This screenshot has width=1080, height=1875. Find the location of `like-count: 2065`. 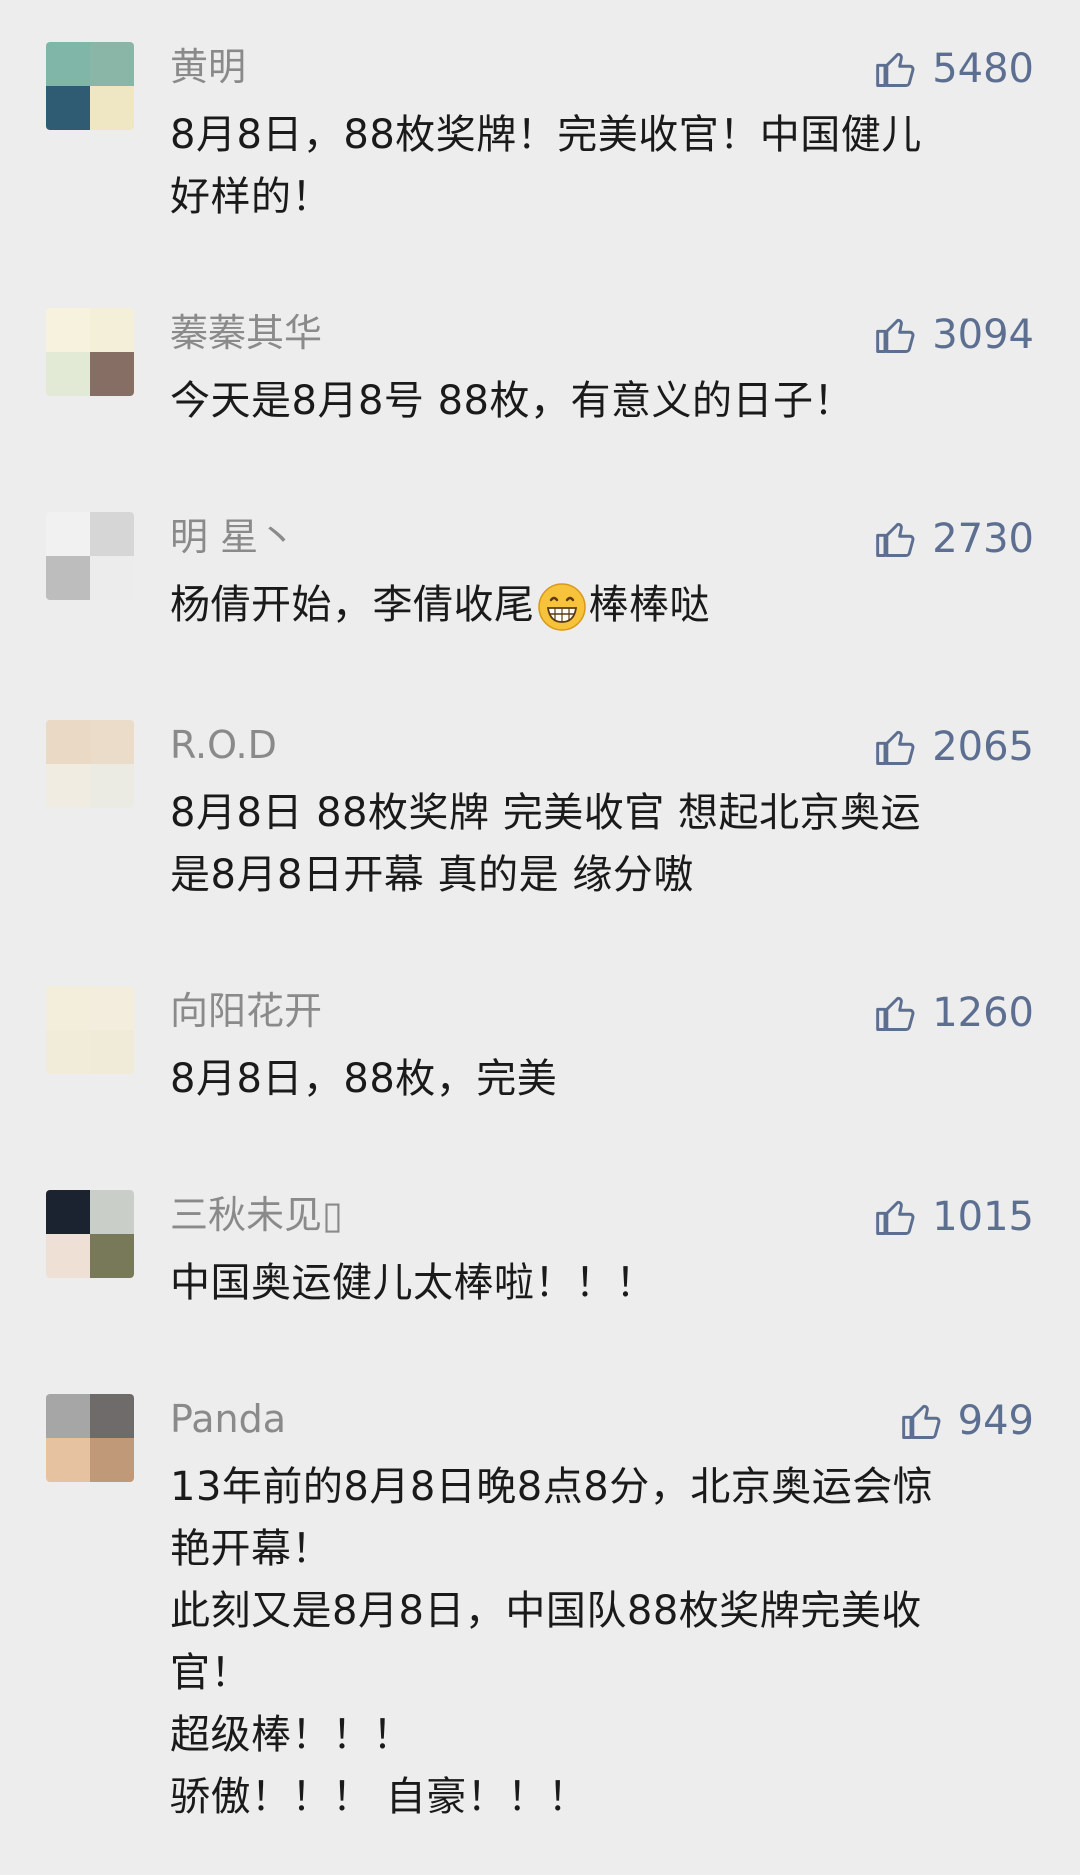

like-count: 2065 is located at coordinates (983, 747).